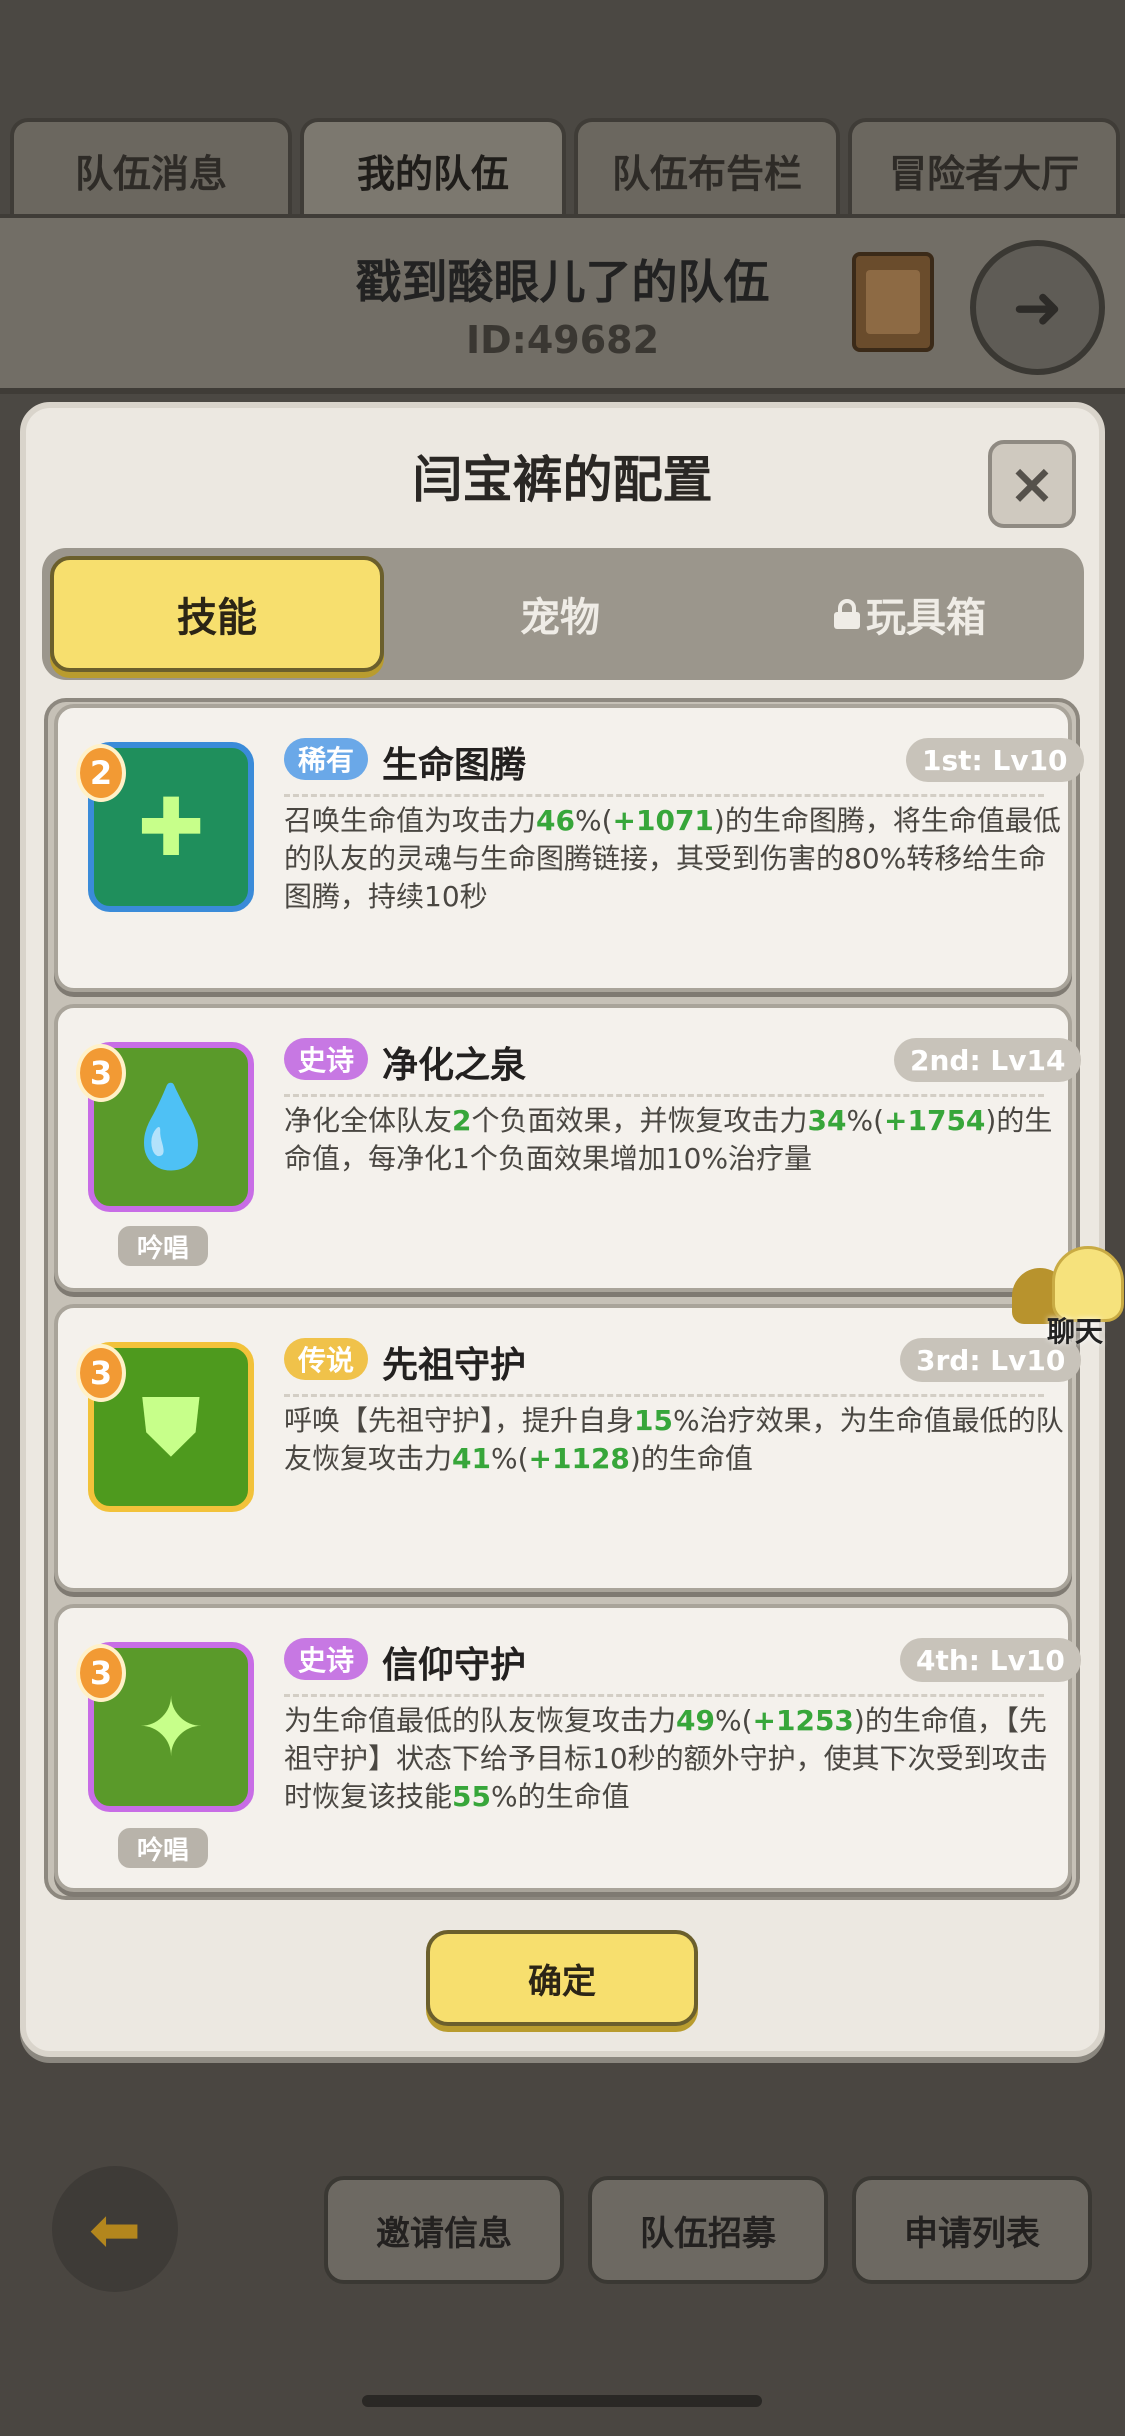  What do you see at coordinates (444, 2230) in the screenshot?
I see `invite-info-button: 邀请信息` at bounding box center [444, 2230].